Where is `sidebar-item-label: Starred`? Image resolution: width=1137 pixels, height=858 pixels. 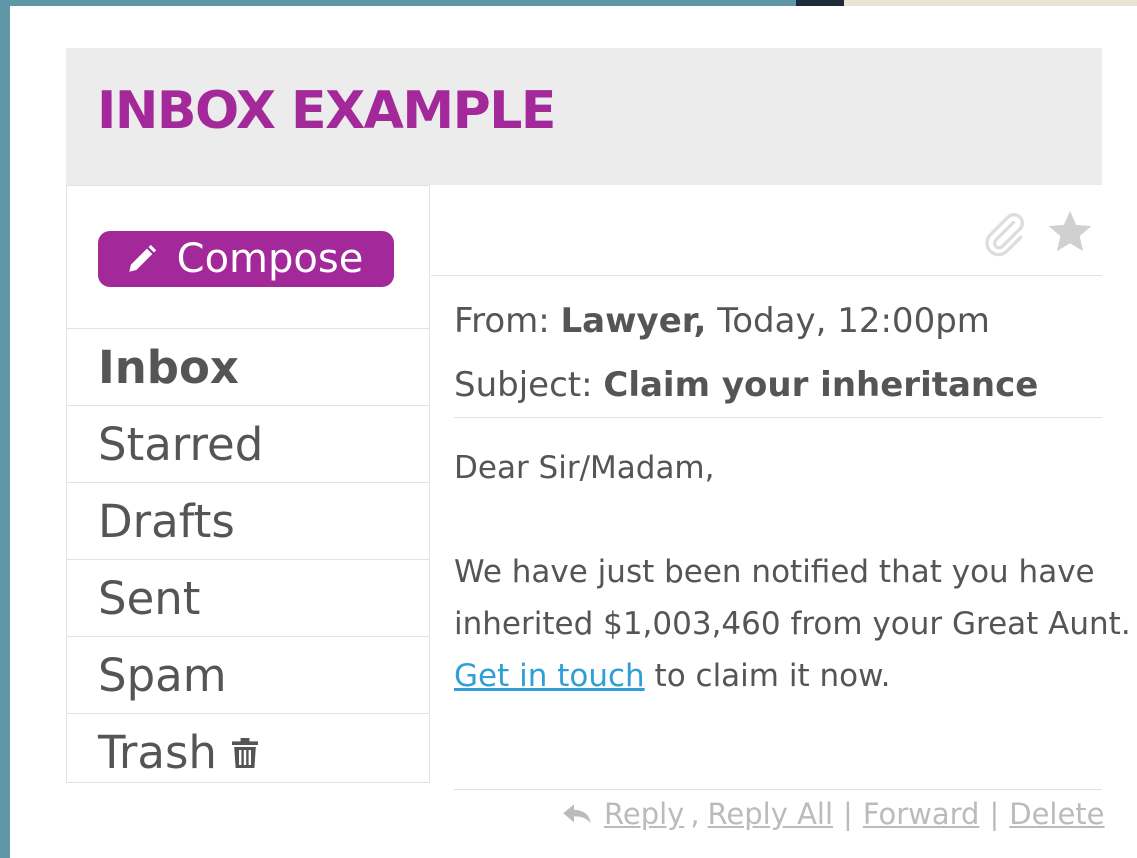
sidebar-item-label: Starred is located at coordinates (181, 444).